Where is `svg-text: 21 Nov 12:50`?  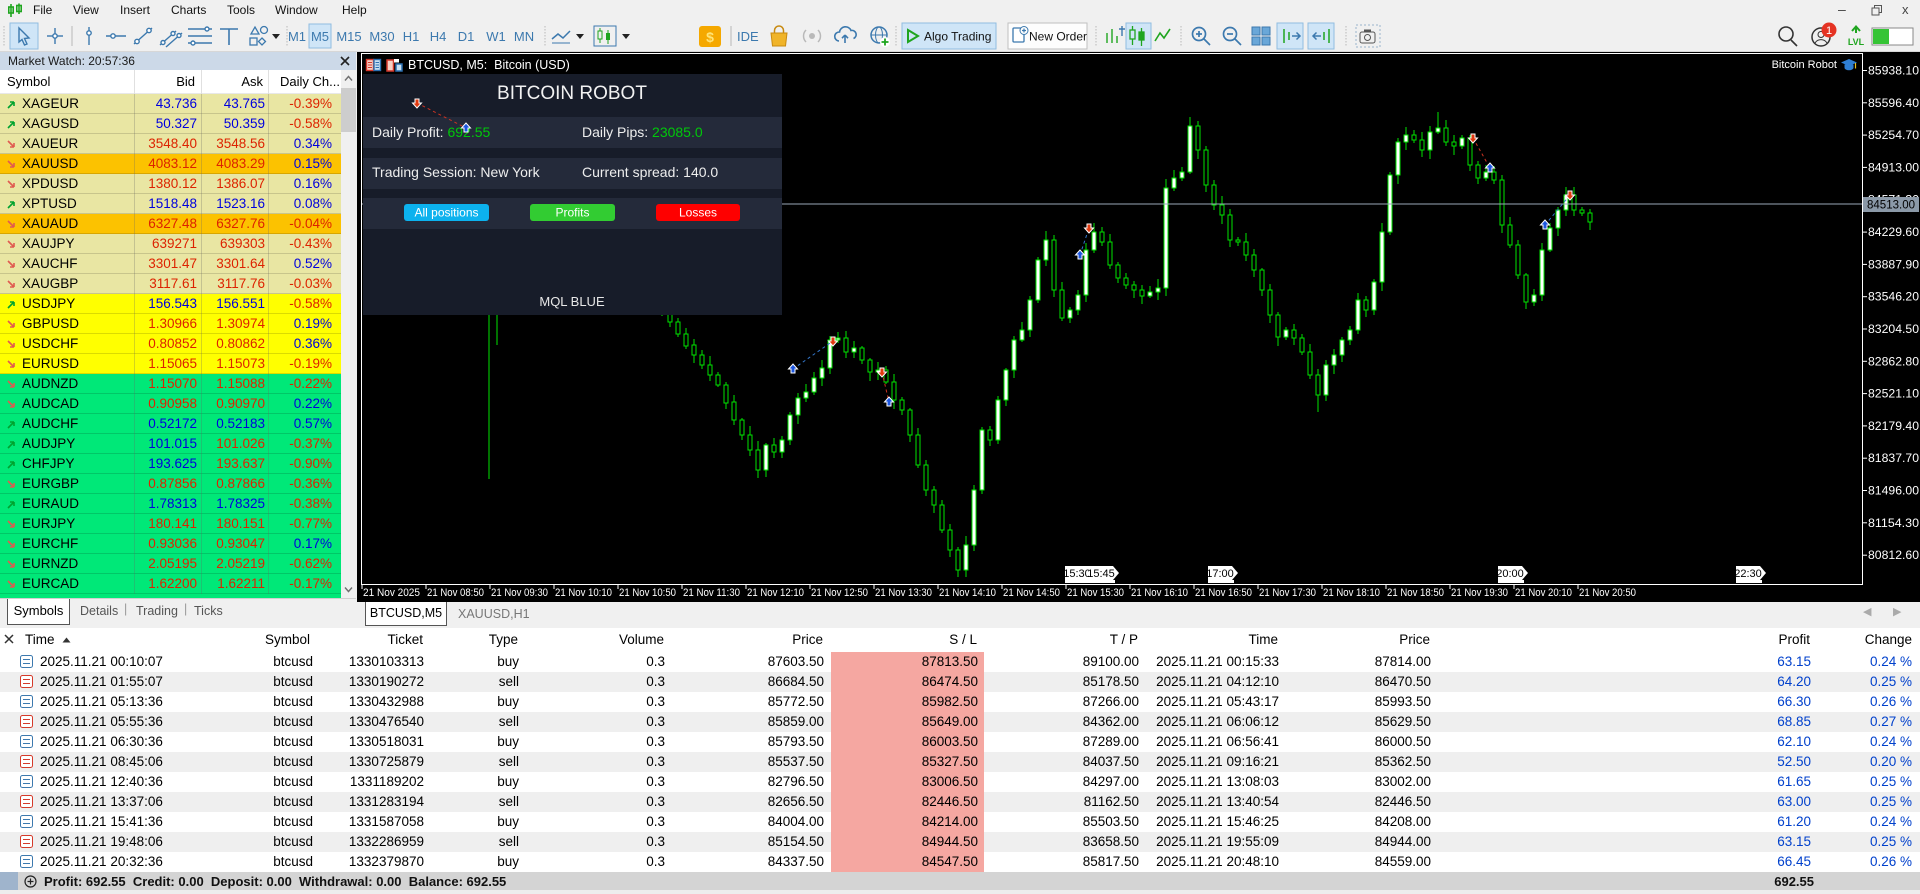
svg-text: 21 Nov 12:50 is located at coordinates (839, 593).